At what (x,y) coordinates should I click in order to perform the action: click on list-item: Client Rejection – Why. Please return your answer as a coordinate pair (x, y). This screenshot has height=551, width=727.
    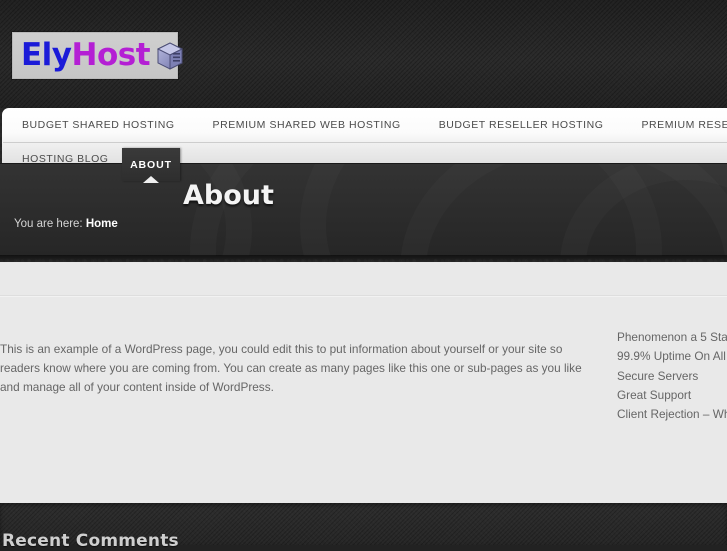
    Looking at the image, I should click on (672, 414).